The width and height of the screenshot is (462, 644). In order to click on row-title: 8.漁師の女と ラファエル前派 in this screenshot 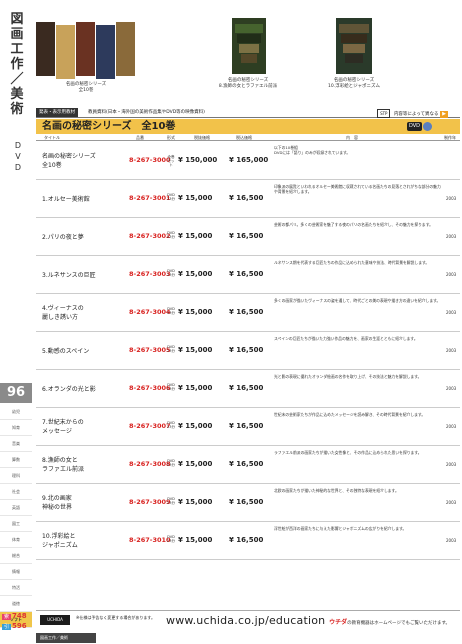, I will do `click(63, 465)`.